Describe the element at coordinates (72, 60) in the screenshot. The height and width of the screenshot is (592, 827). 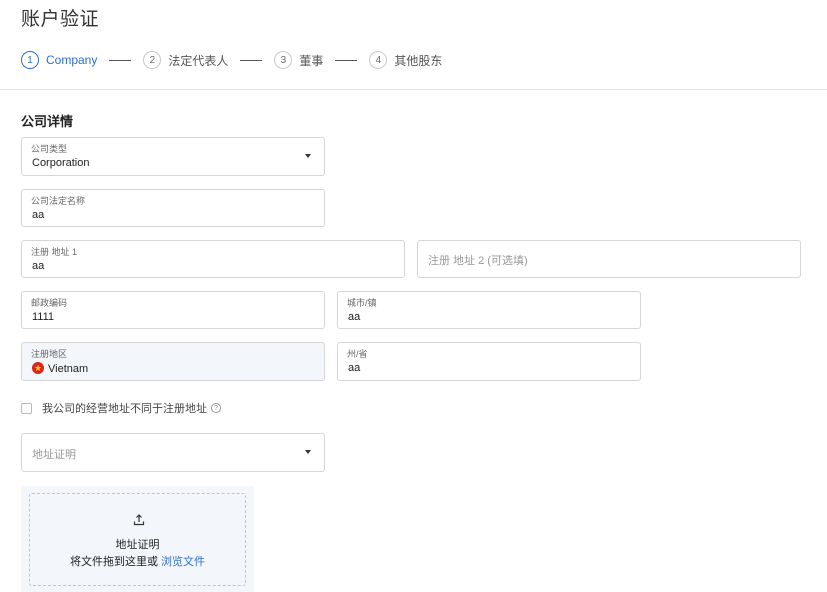
I see `step-label: Company` at that location.